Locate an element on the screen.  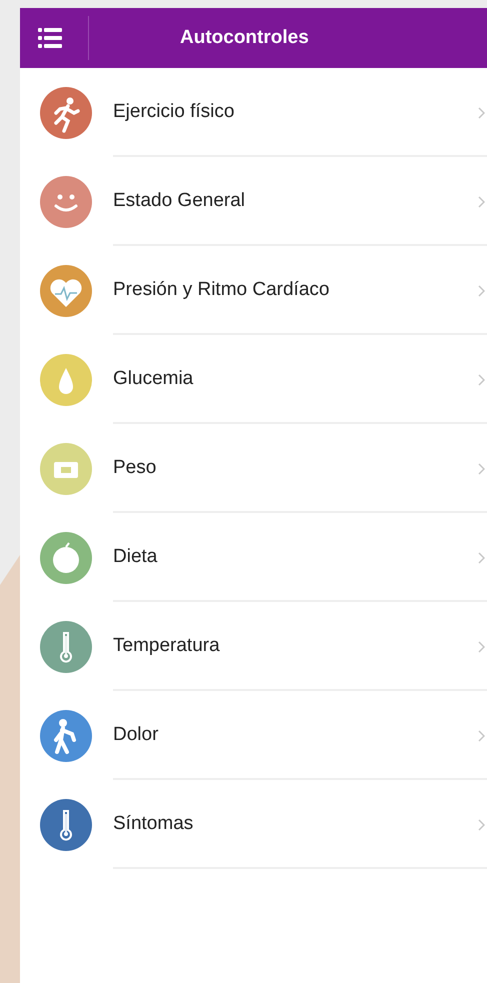
item-label: Presión y Ritmo Cardíaco is located at coordinates (221, 290).